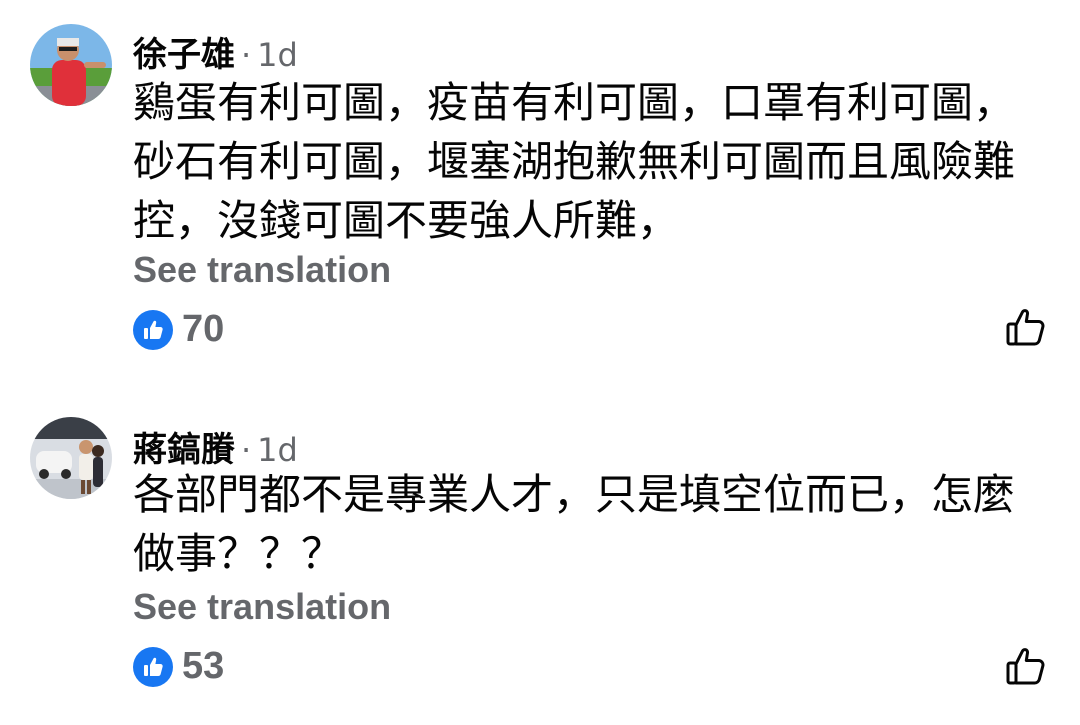 Image resolution: width=1080 pixels, height=725 pixels. Describe the element at coordinates (184, 51) in the screenshot. I see `author-name: 徐子雄` at that location.